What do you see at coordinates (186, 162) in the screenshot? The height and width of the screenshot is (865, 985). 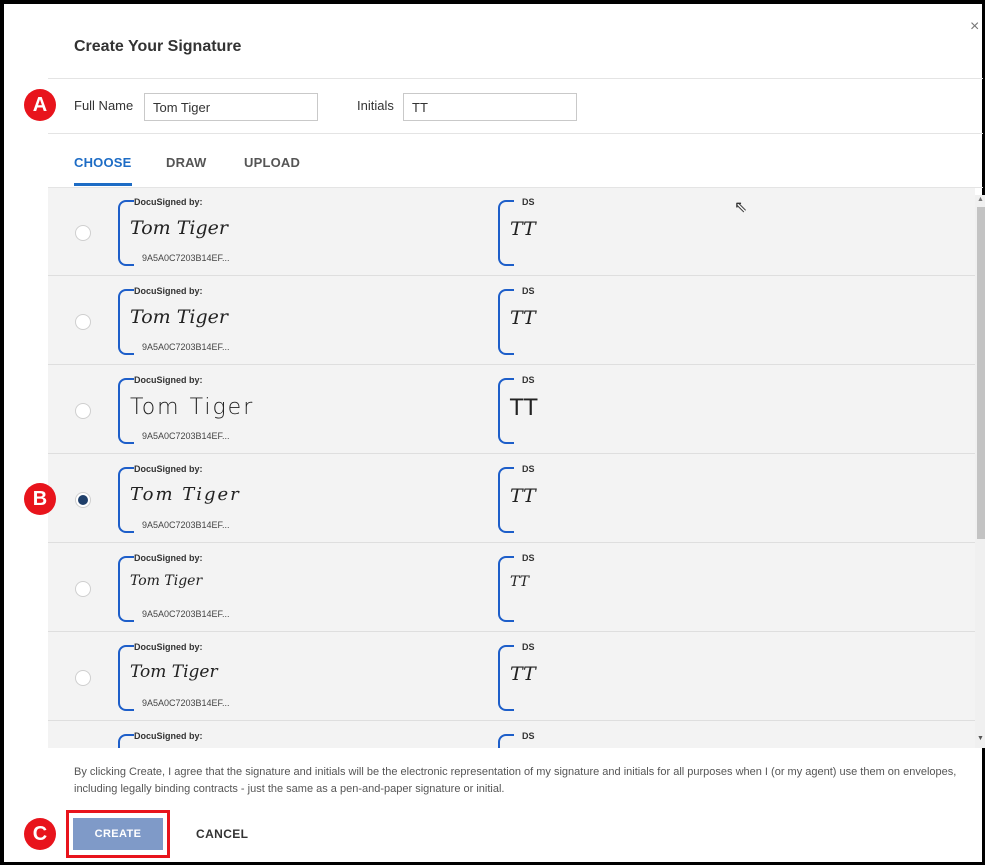 I see `tab-draw: DRAW` at bounding box center [186, 162].